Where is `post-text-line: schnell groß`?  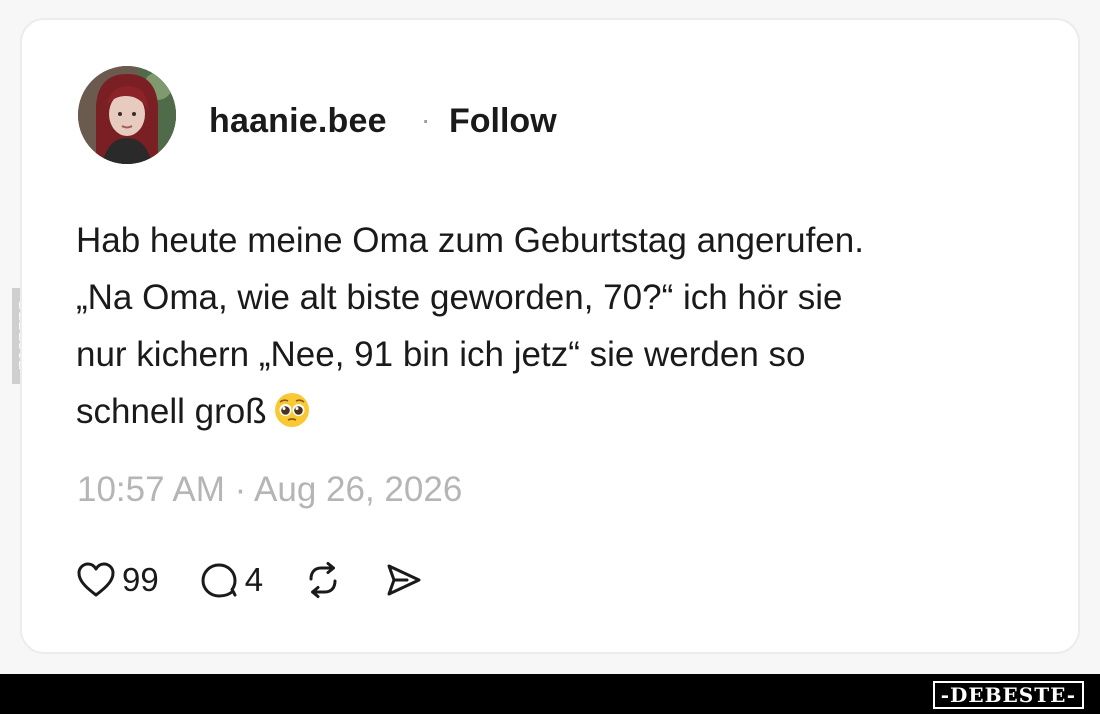
post-text-line: schnell groß is located at coordinates (171, 411).